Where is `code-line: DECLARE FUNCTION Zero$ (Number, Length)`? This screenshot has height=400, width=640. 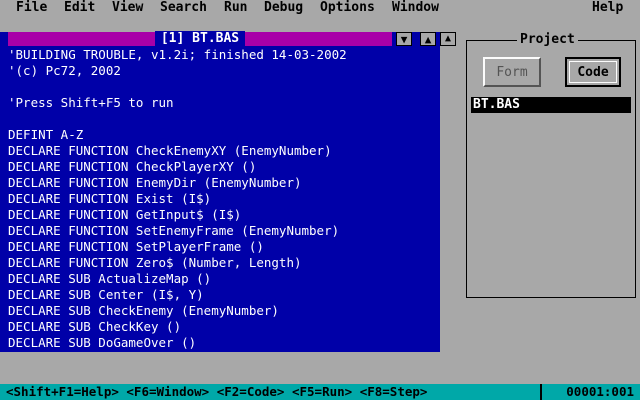 code-line: DECLARE FUNCTION Zero$ (Number, Length) is located at coordinates (155, 262).